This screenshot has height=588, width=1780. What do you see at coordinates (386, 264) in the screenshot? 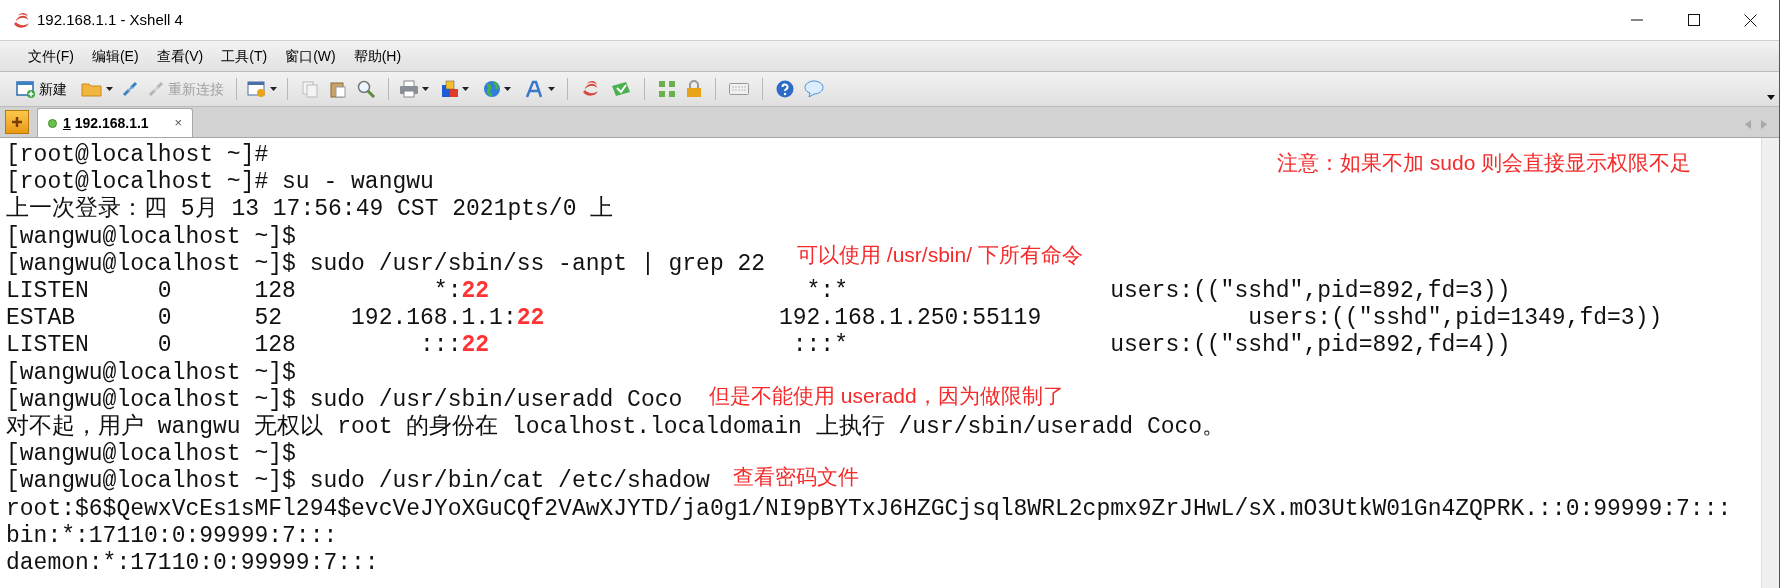
I see `terminal-line: [wangwu@localhost ~]$ sudo /usr/sbin/ss -anpt | grep 22` at bounding box center [386, 264].